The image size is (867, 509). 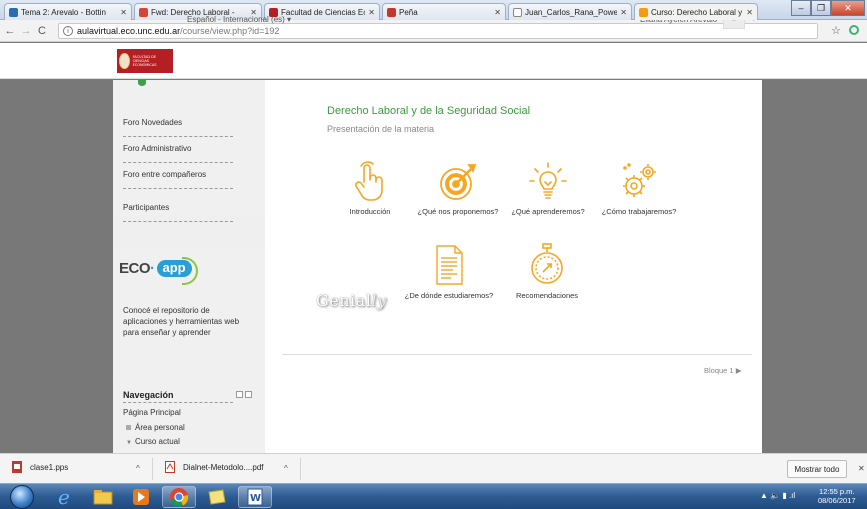 I want to click on expand-arrow-icon: ▼, so click(x=129, y=443).